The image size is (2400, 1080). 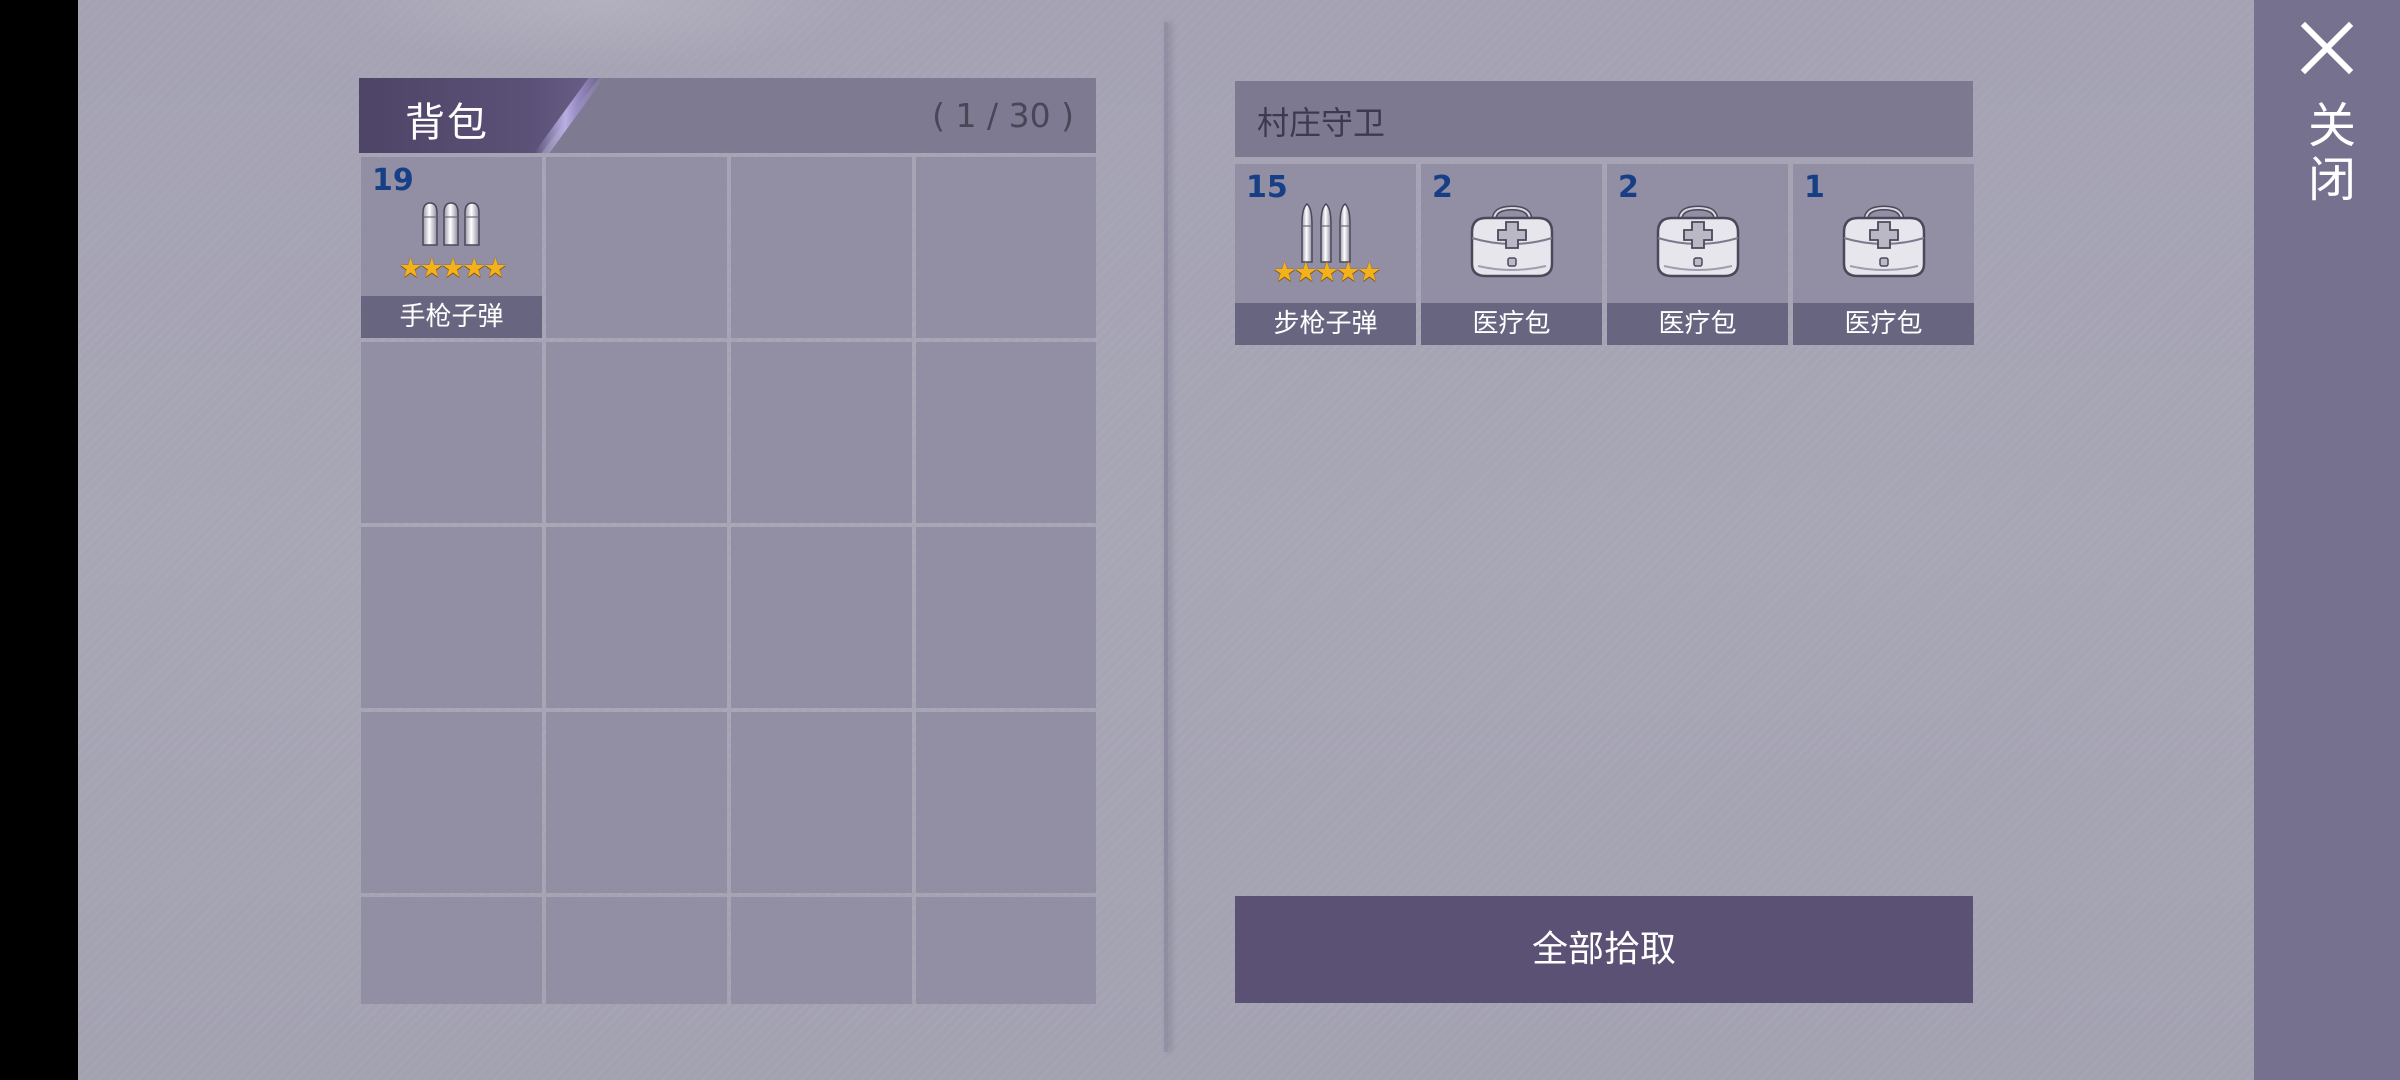 What do you see at coordinates (1604, 254) in the screenshot?
I see `loot-grid: 15 ★★★★★ 步枪子弹 2 医疗包 2 医疗包 1 医疗包` at bounding box center [1604, 254].